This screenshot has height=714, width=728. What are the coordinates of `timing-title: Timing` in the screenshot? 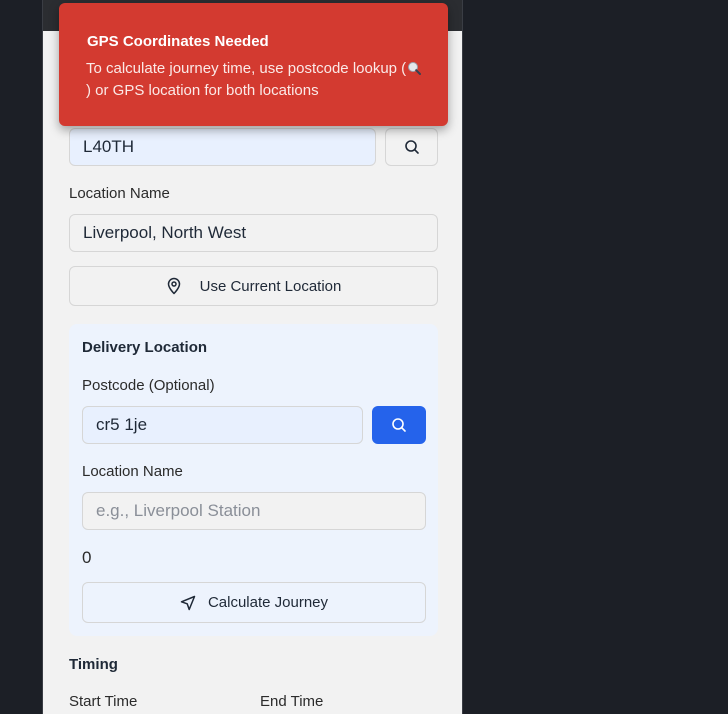 It's located at (93, 664).